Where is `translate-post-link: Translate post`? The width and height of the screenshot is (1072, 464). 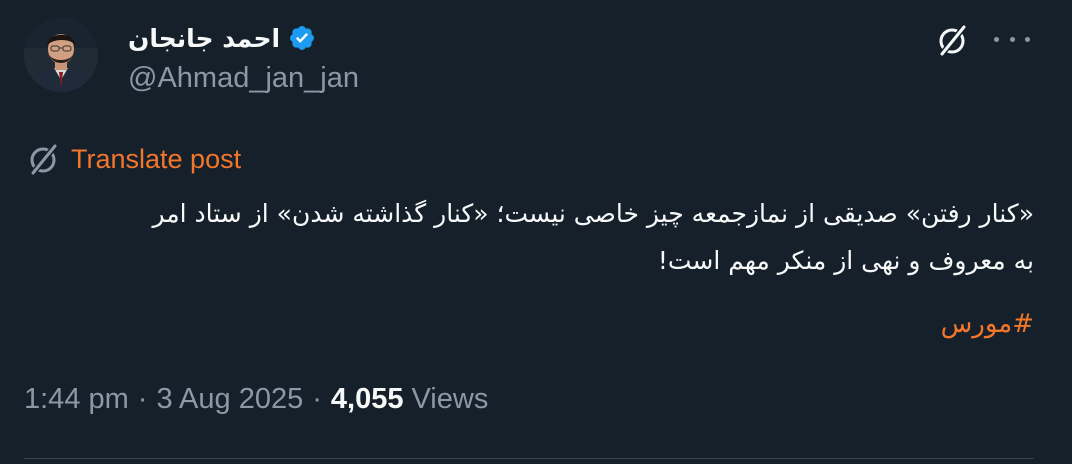 translate-post-link: Translate post is located at coordinates (133, 159).